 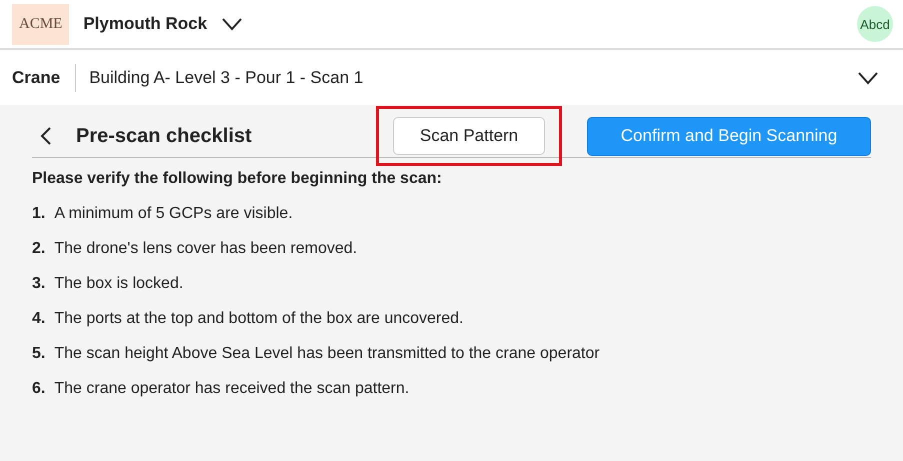 What do you see at coordinates (469, 136) in the screenshot?
I see `scan-pattern-button: Scan Pattern` at bounding box center [469, 136].